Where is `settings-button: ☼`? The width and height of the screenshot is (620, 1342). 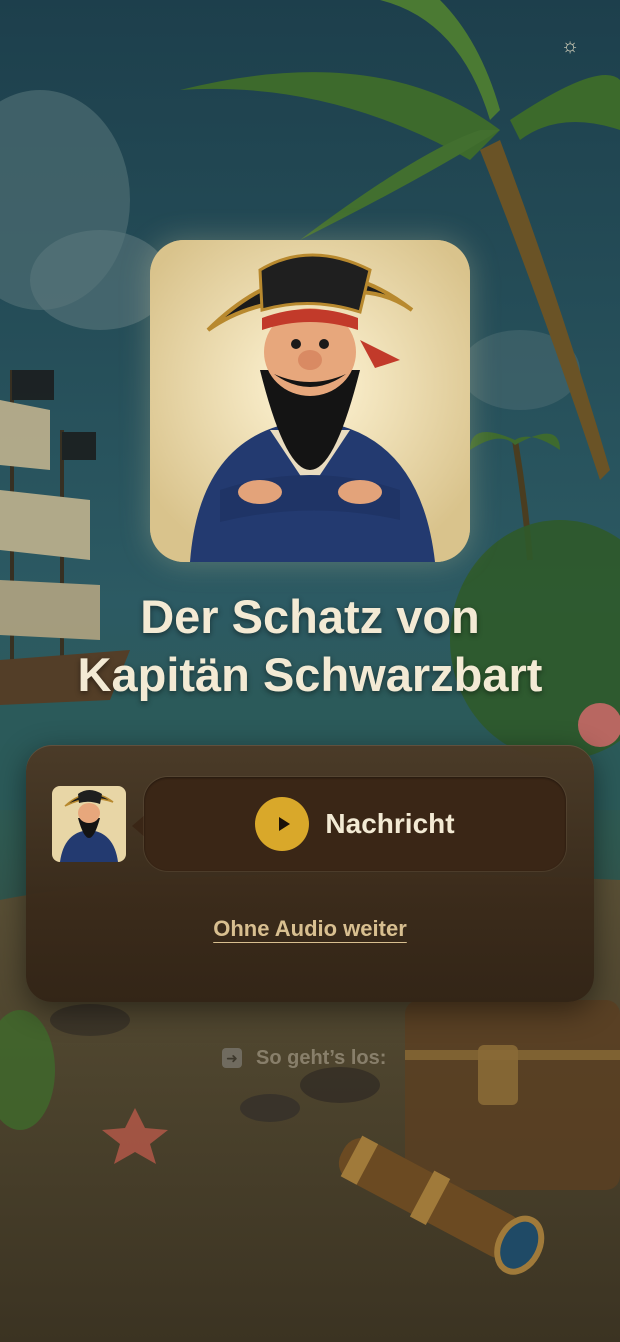 settings-button: ☼ is located at coordinates (570, 46).